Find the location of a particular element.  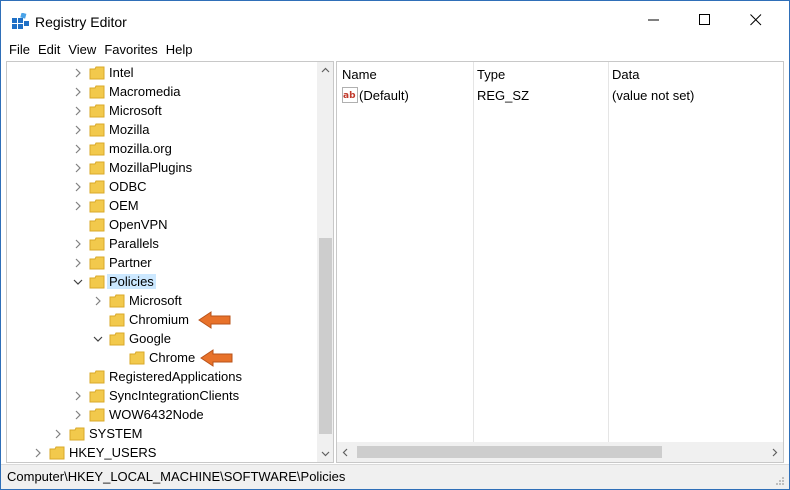

tree-item-label: Mozilla is located at coordinates (129, 129).